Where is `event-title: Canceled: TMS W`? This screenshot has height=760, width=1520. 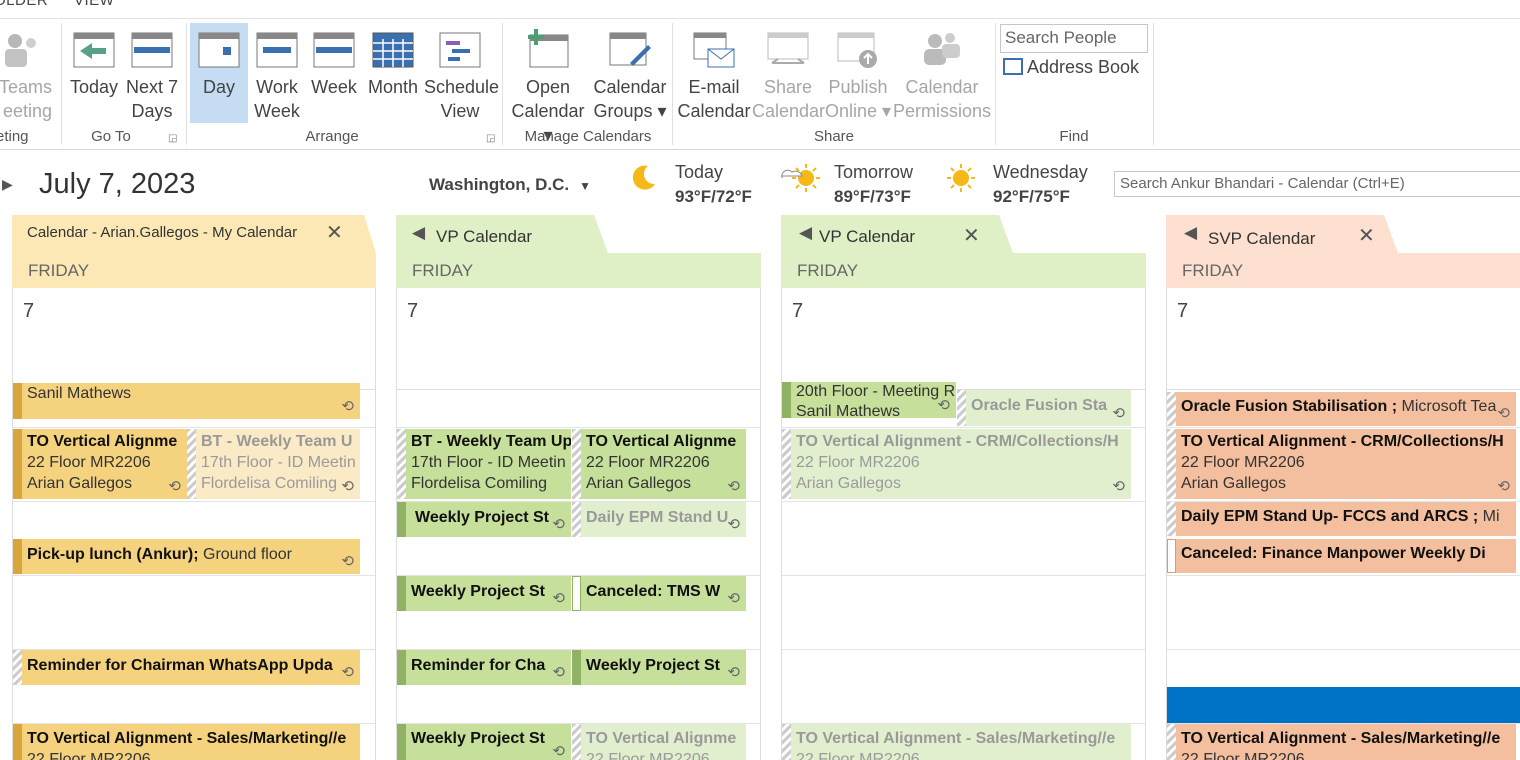
event-title: Canceled: TMS W is located at coordinates (653, 591).